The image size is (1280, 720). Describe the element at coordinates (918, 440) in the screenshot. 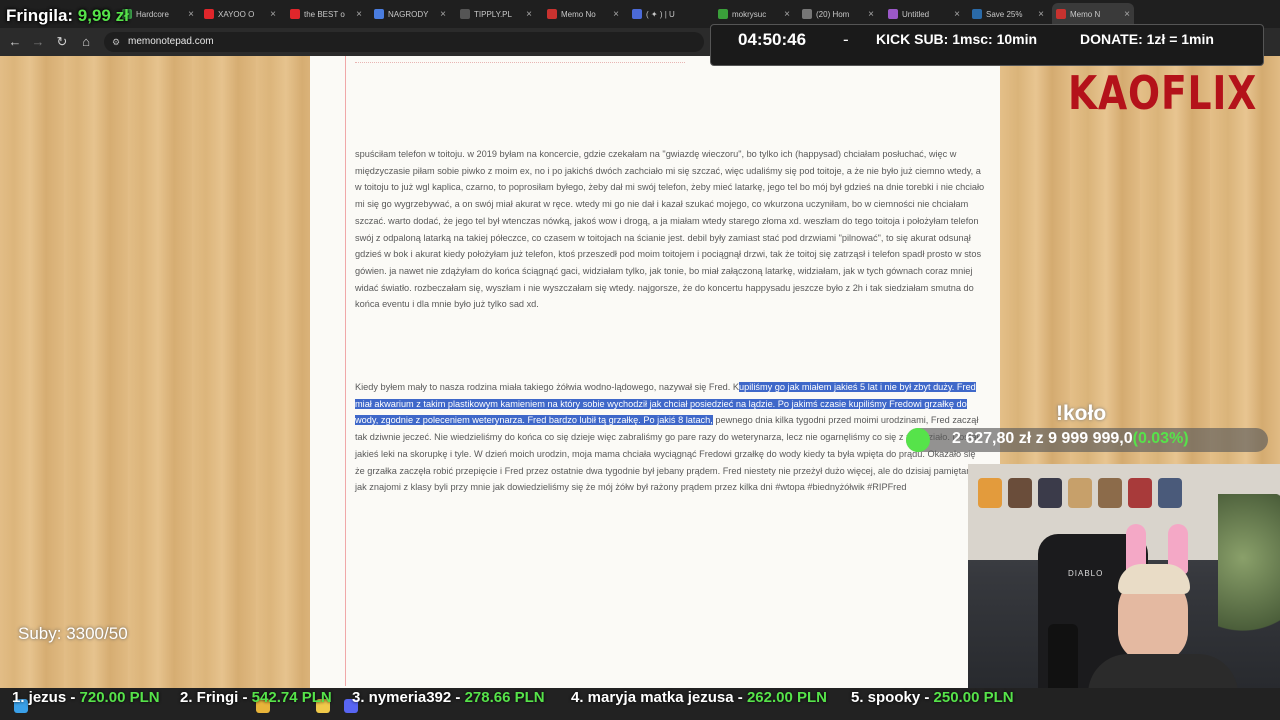

I see `donation-goal-fill` at that location.